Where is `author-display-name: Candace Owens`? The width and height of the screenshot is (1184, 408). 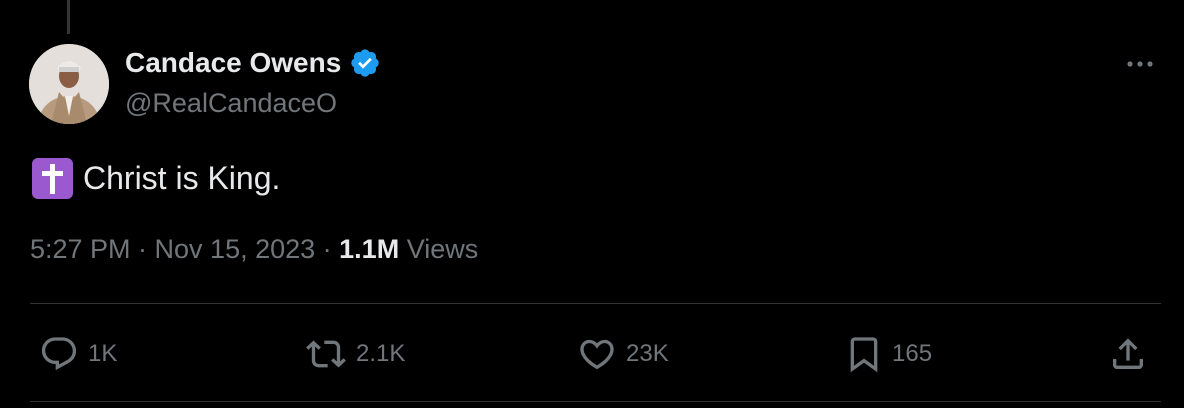 author-display-name: Candace Owens is located at coordinates (253, 63).